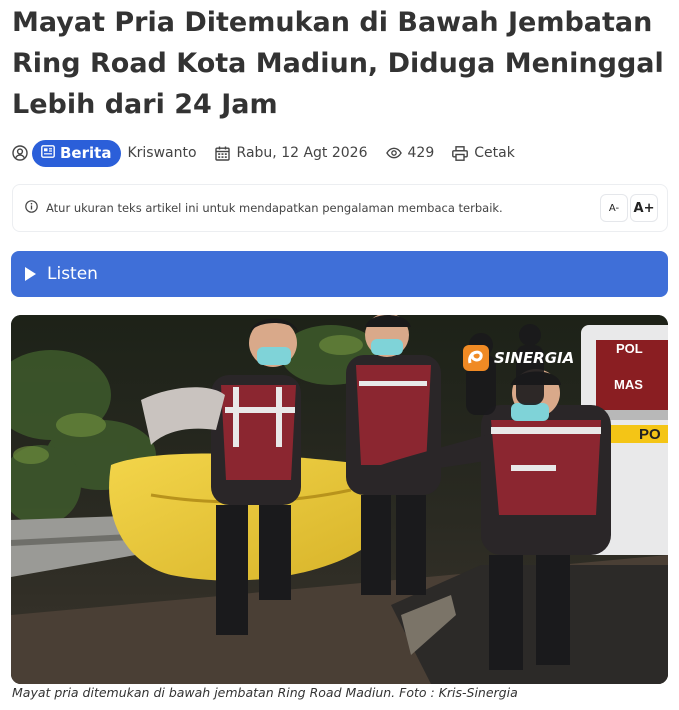 This screenshot has width=679, height=710. Describe the element at coordinates (629, 348) in the screenshot. I see `car-text-1: POL` at that location.